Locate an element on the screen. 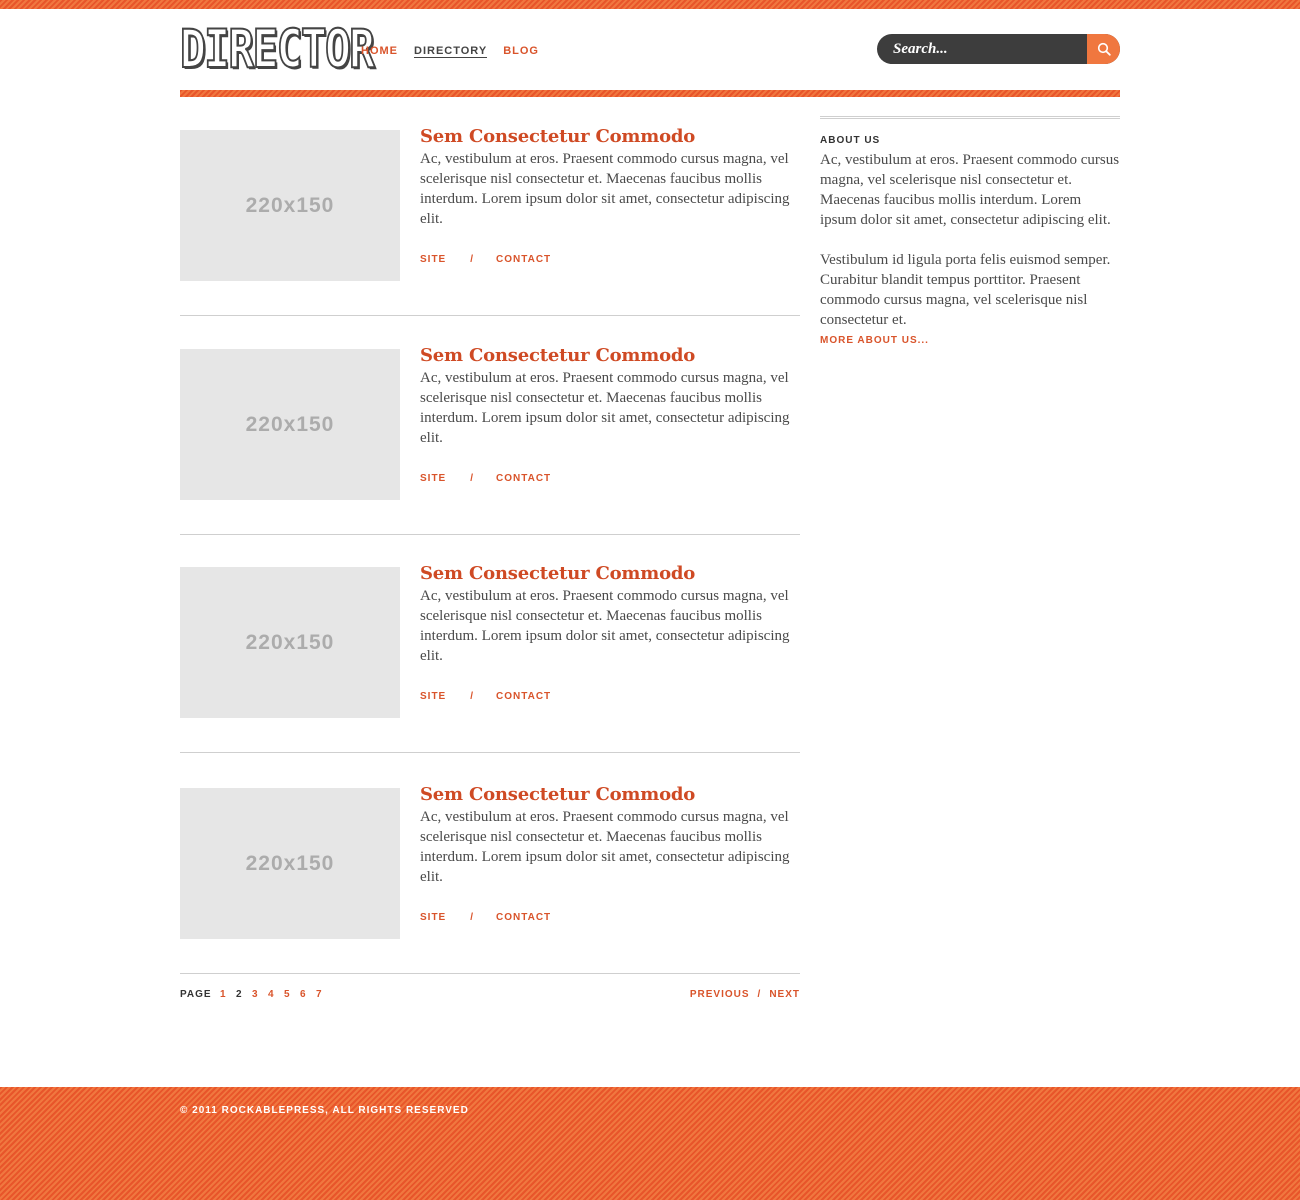  search-box is located at coordinates (998, 49).